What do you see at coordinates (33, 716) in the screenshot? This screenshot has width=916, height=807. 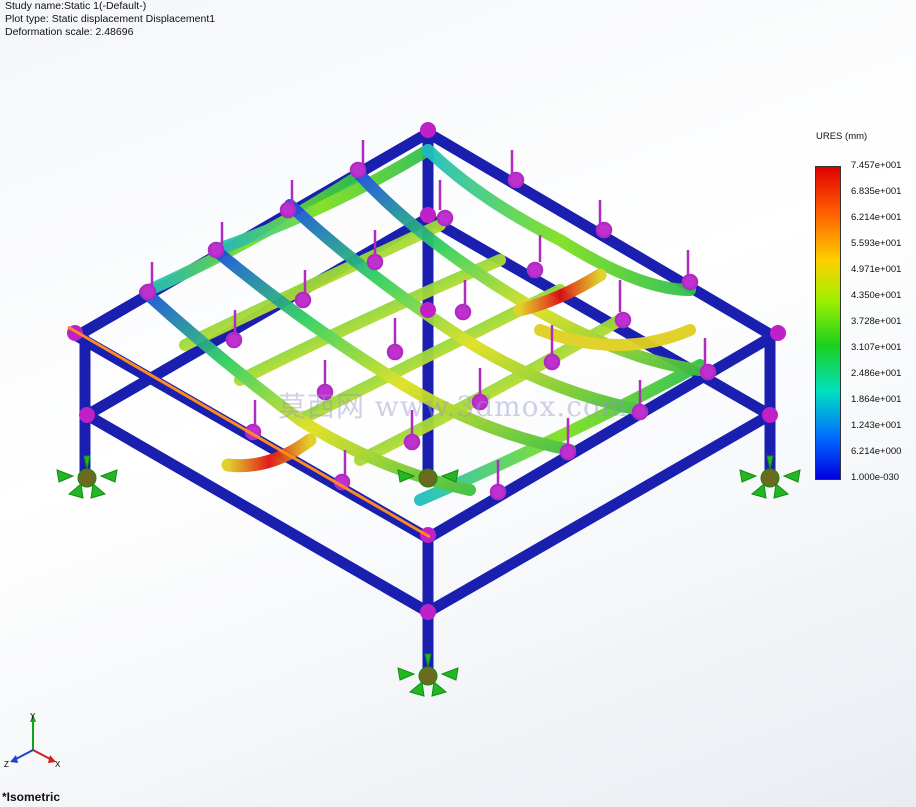 I see `y-label: Y` at bounding box center [33, 716].